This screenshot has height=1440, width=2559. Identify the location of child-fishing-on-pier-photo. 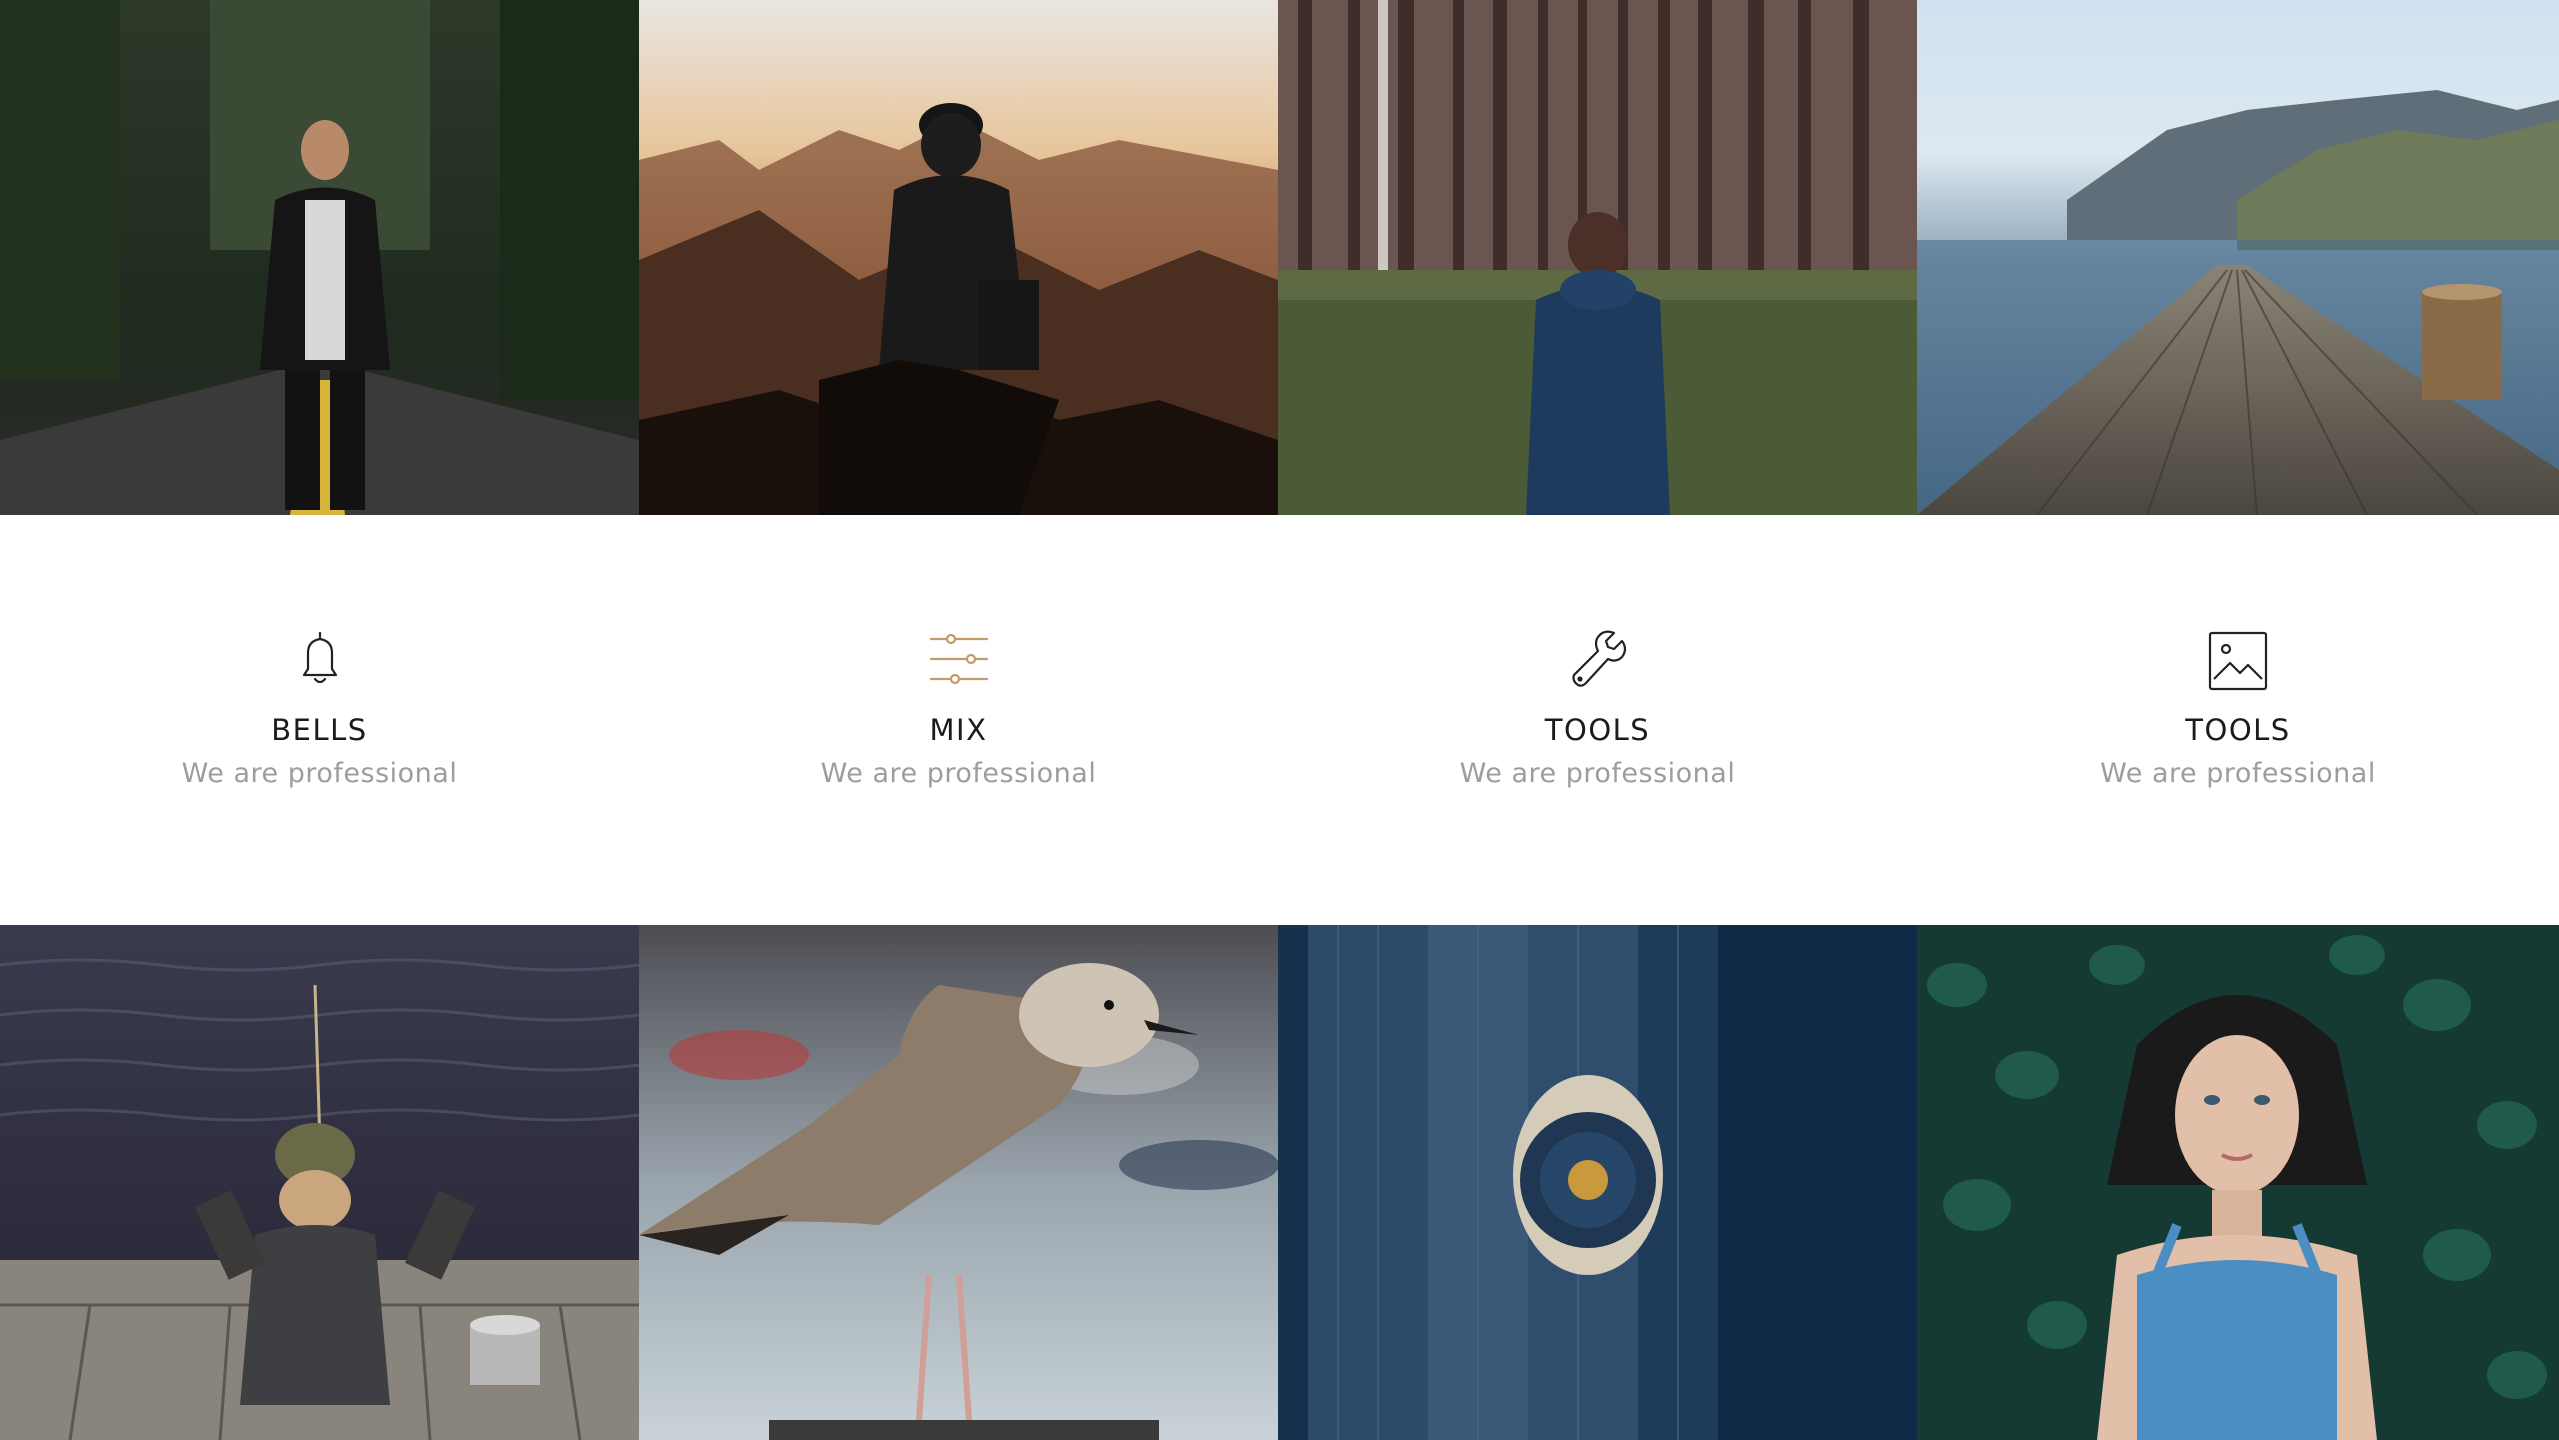
(319, 1182).